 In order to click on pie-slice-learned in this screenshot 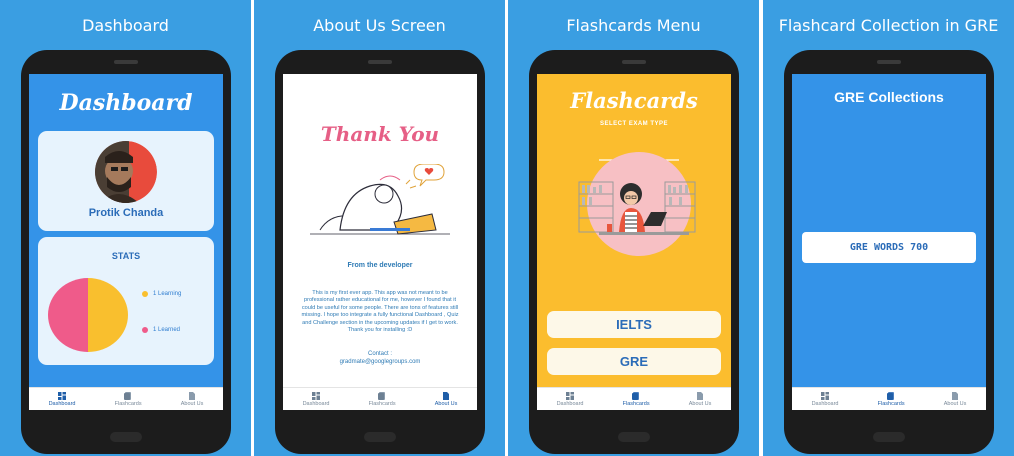, I will do `click(68, 315)`.